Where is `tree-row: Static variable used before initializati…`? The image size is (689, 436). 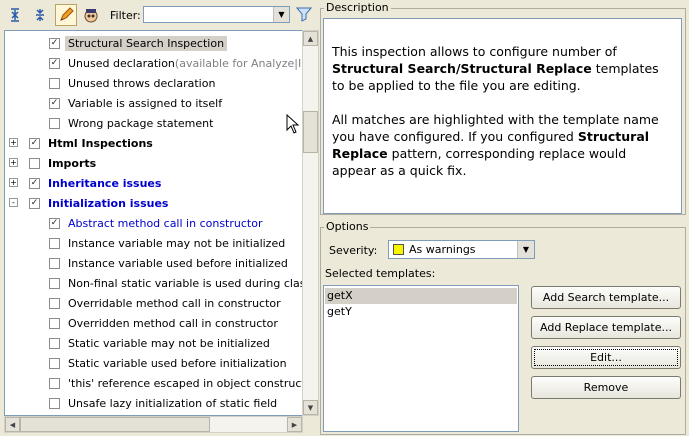
tree-row: Static variable used before initializati… is located at coordinates (168, 363).